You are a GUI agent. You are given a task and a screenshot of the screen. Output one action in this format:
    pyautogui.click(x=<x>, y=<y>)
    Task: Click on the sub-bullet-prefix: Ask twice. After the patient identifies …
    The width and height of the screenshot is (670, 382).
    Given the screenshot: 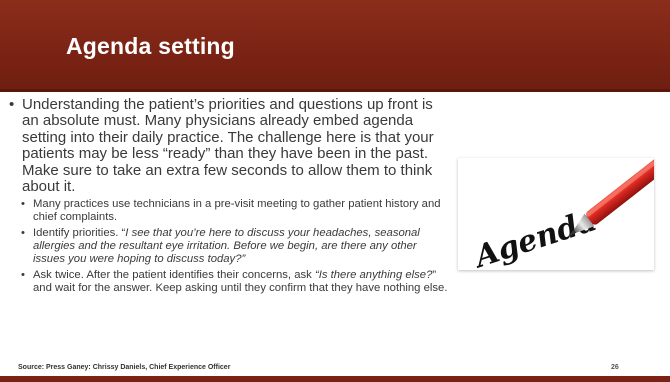 What is the action you would take?
    pyautogui.click(x=174, y=275)
    